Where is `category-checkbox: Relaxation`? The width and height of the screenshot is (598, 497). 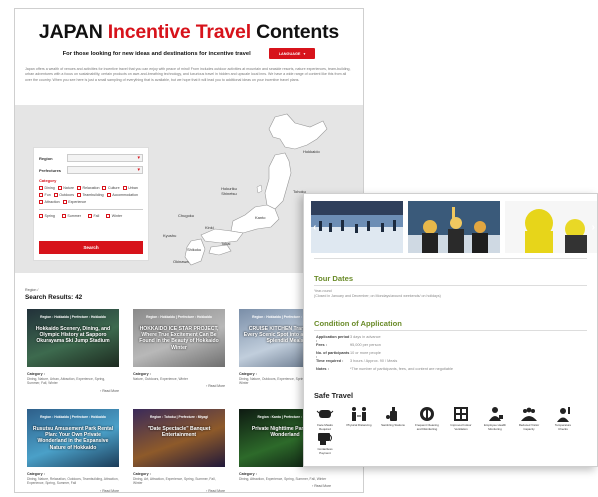 category-checkbox: Relaxation is located at coordinates (88, 188).